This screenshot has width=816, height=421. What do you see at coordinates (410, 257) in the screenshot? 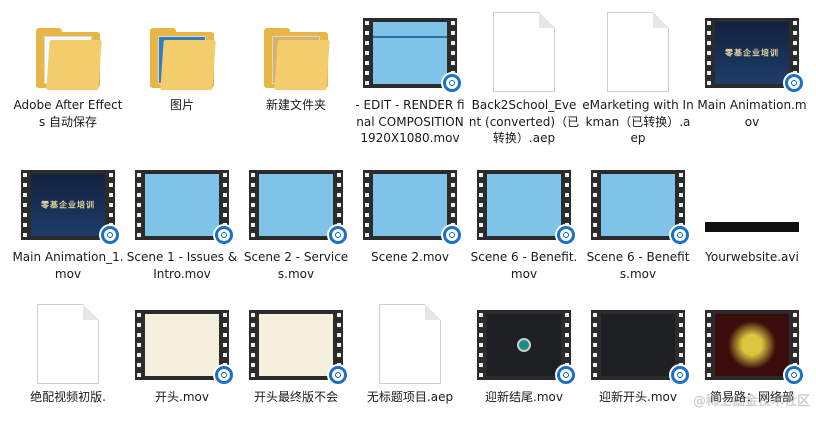
I see `file-label: Scene 2.mov` at bounding box center [410, 257].